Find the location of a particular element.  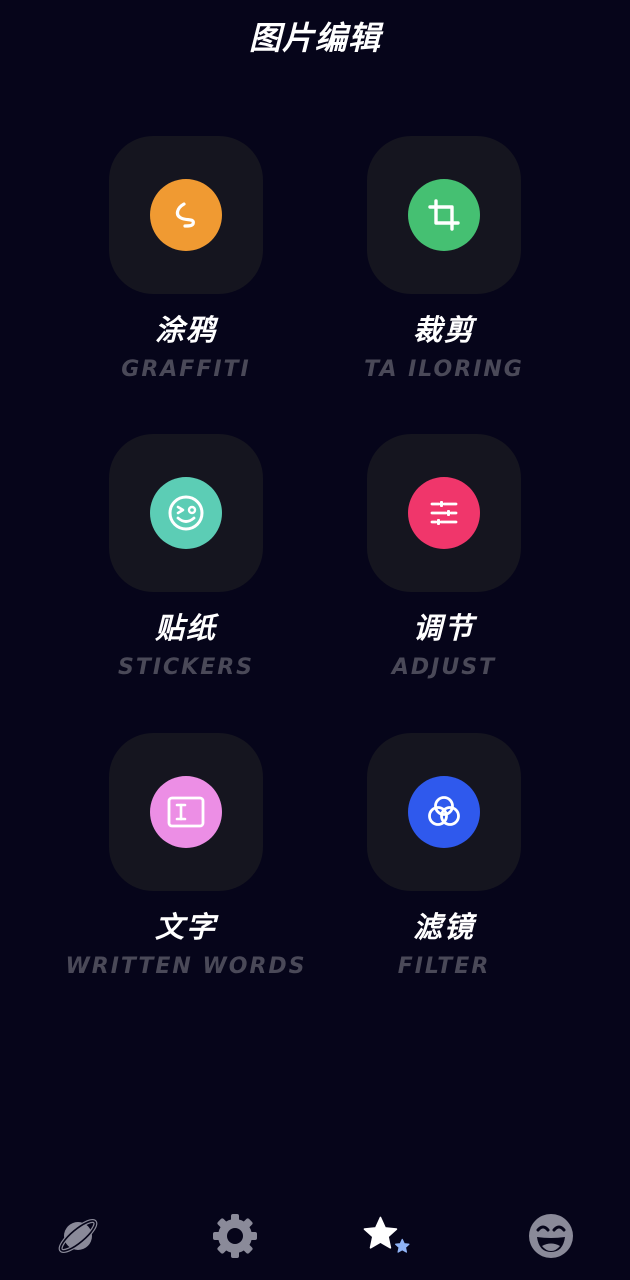

tab-settings is located at coordinates (235, 1236).